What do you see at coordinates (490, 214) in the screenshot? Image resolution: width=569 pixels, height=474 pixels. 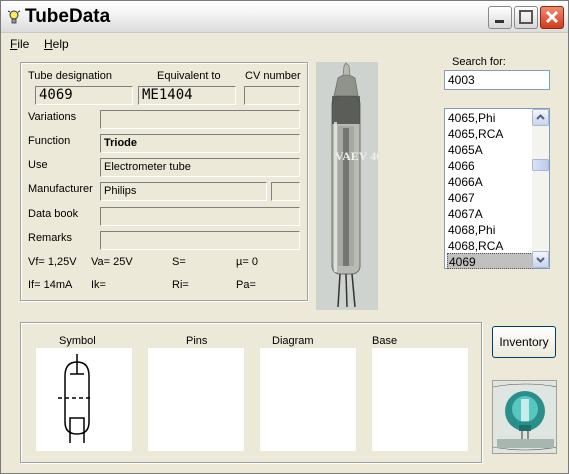 I see `list-item: 4067A` at bounding box center [490, 214].